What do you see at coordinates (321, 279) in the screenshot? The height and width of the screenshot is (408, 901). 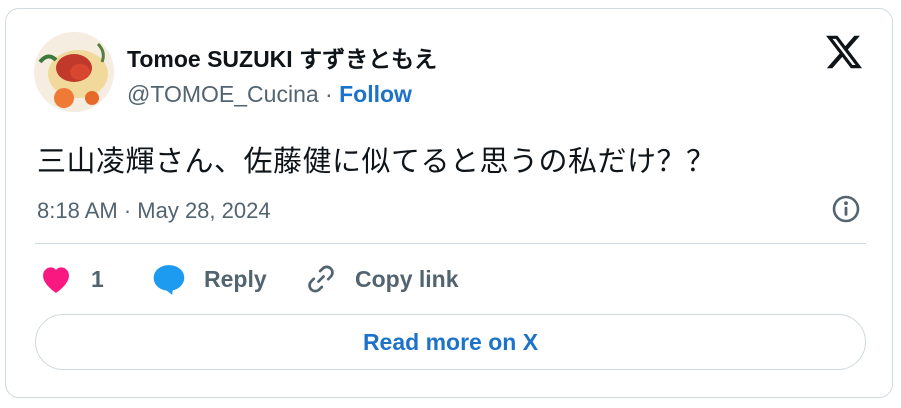 I see `link-icon` at bounding box center [321, 279].